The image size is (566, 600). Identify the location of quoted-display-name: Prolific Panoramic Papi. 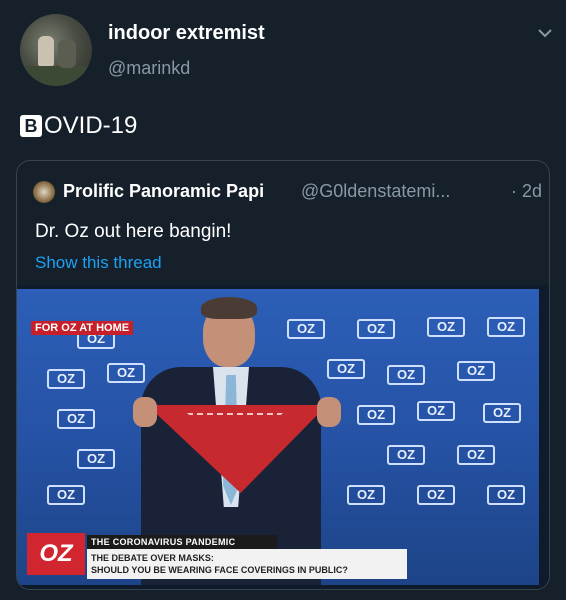
(163, 191).